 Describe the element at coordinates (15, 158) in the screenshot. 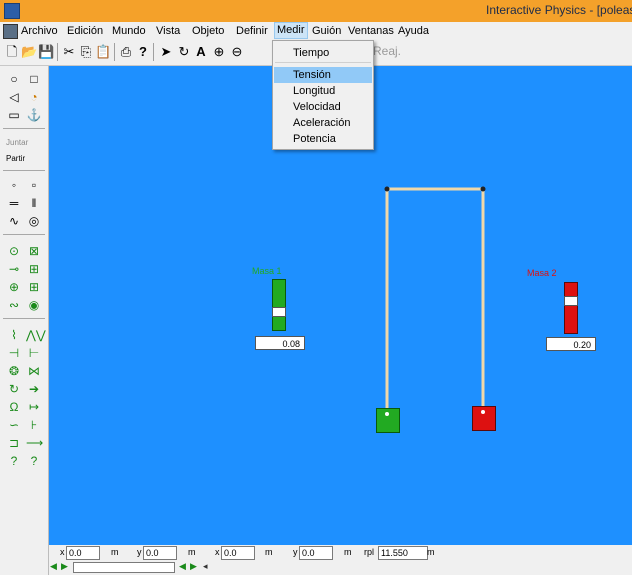

I see `partir-button: Partir` at that location.